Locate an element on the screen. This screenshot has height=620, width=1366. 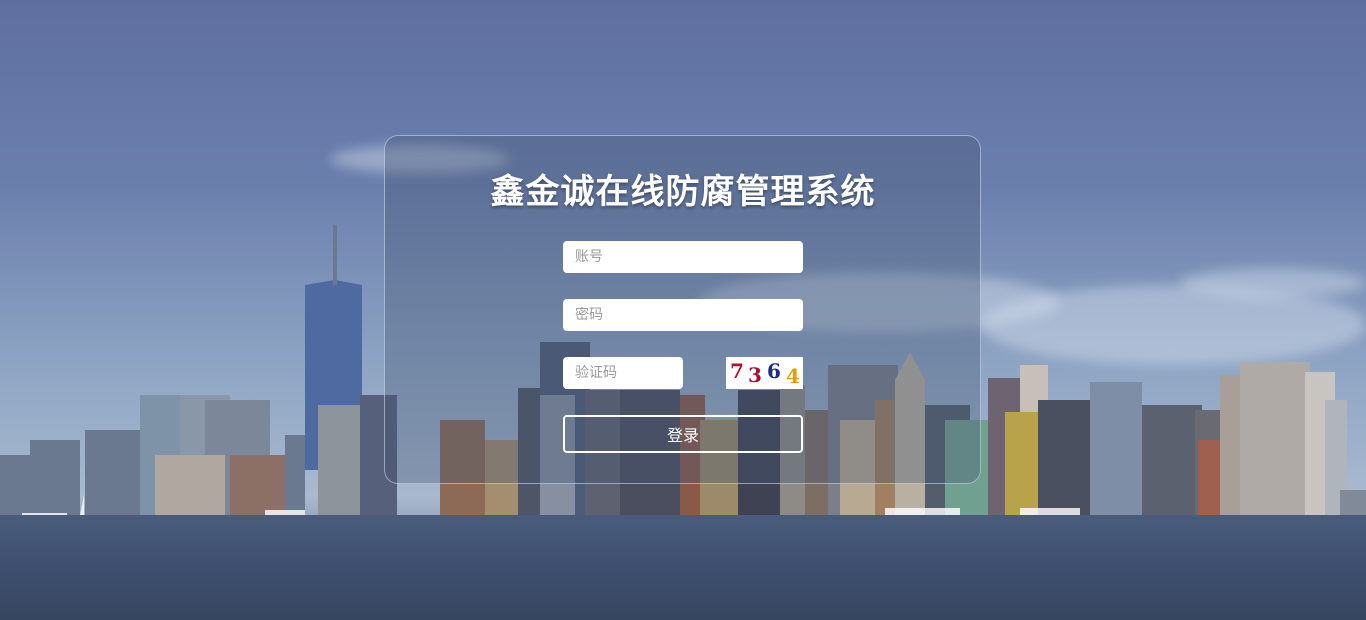
page-title: 鑫金诚在线防腐管理系统 is located at coordinates (683, 192).